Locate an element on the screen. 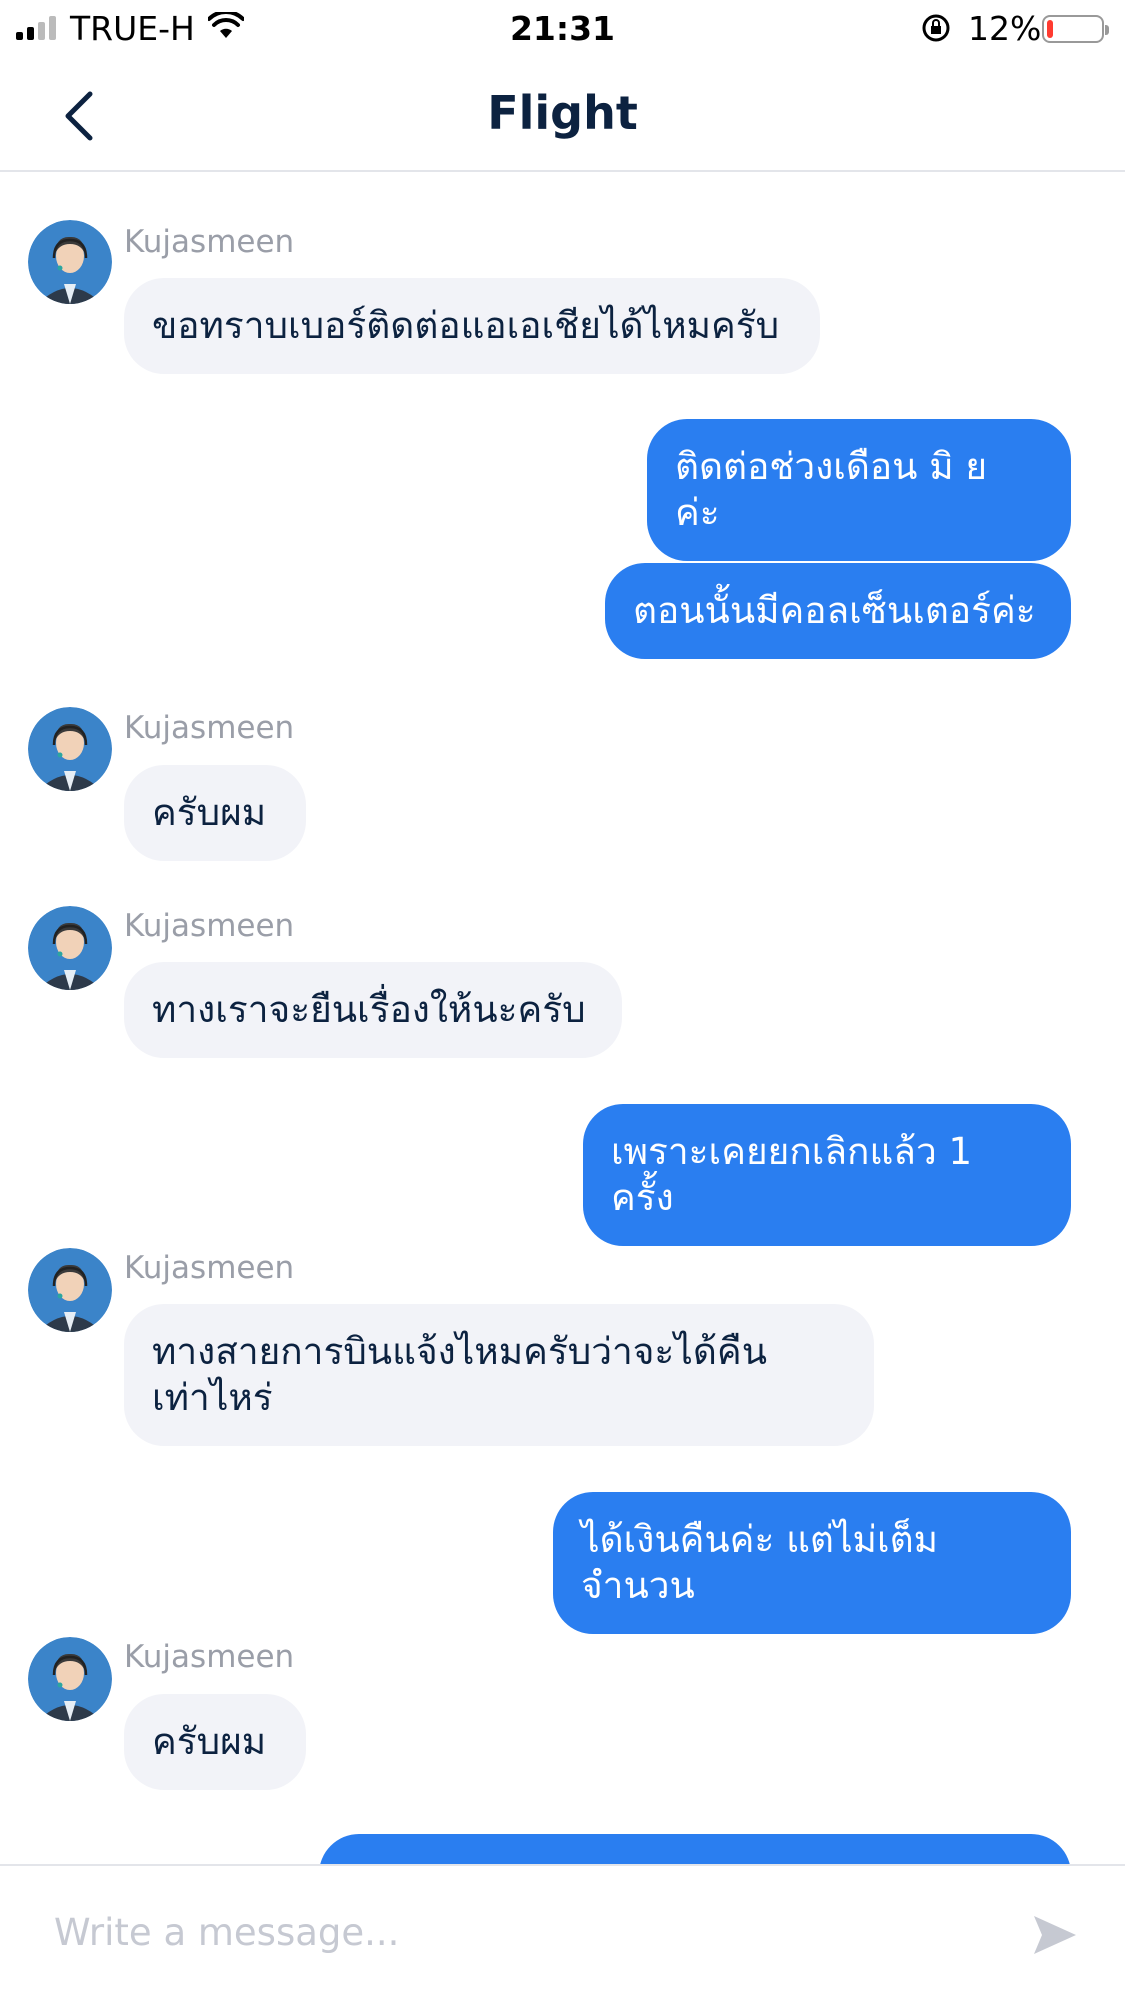 This screenshot has width=1125, height=2000. battery-level is located at coordinates (1050, 29).